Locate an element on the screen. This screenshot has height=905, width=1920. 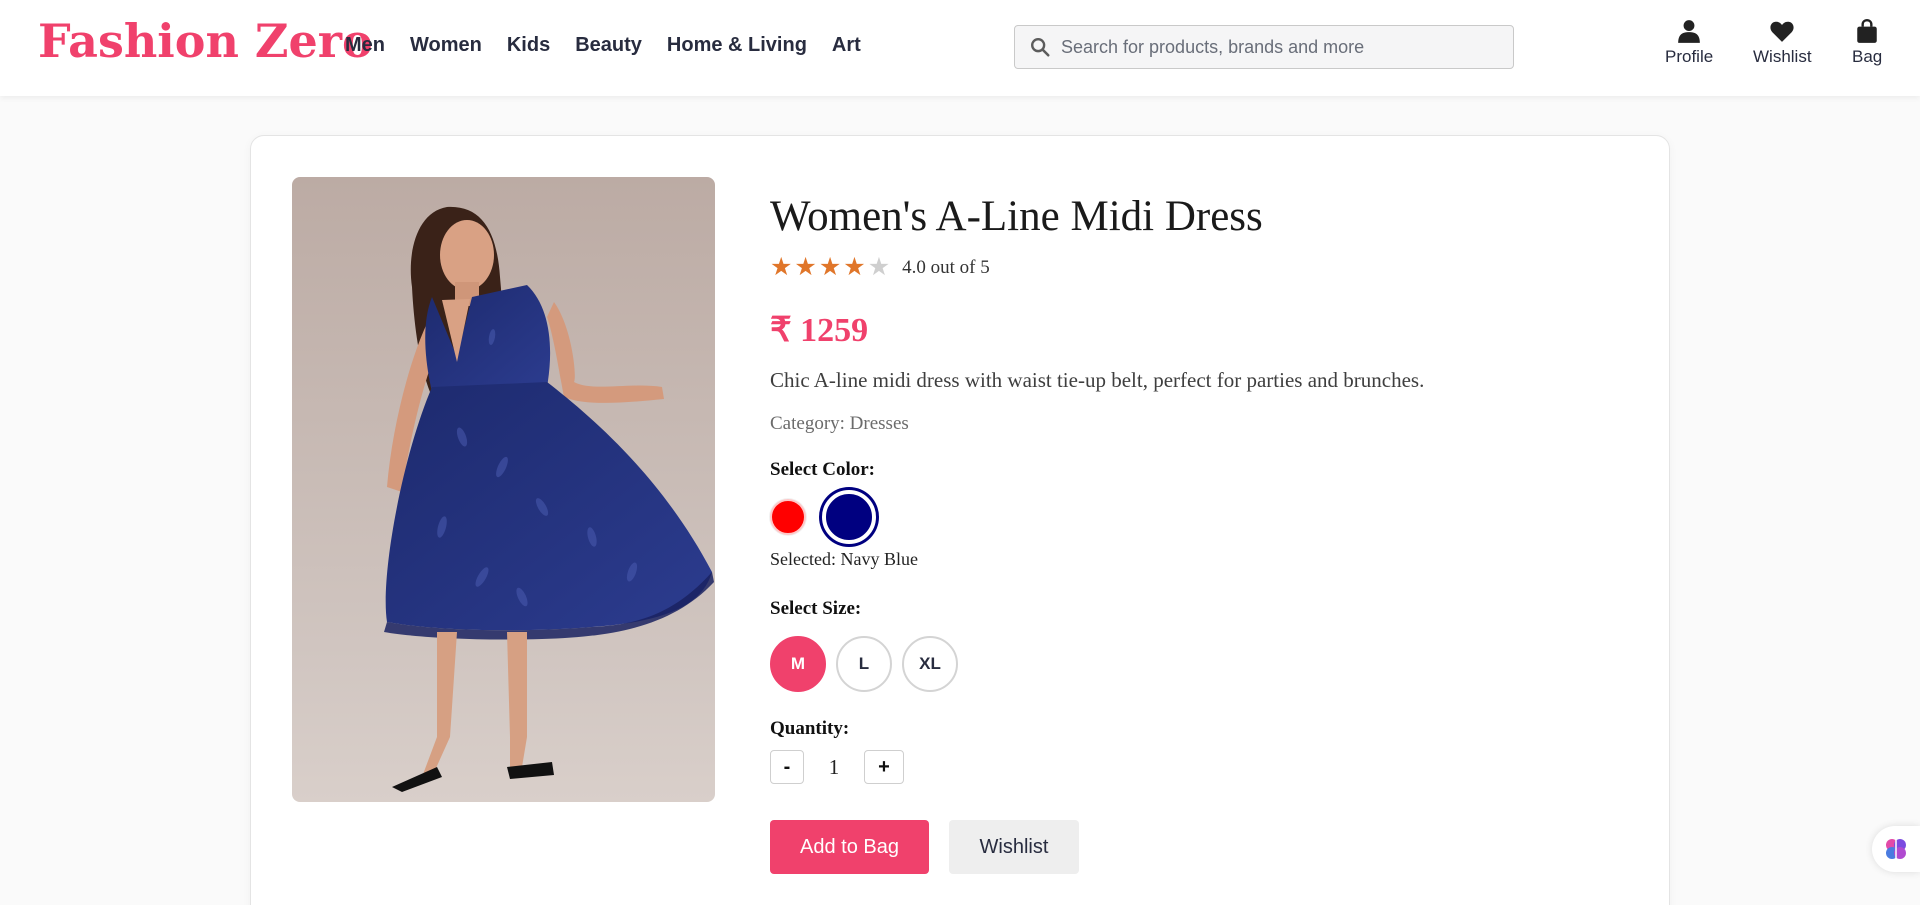
color-options is located at coordinates (1195, 517).